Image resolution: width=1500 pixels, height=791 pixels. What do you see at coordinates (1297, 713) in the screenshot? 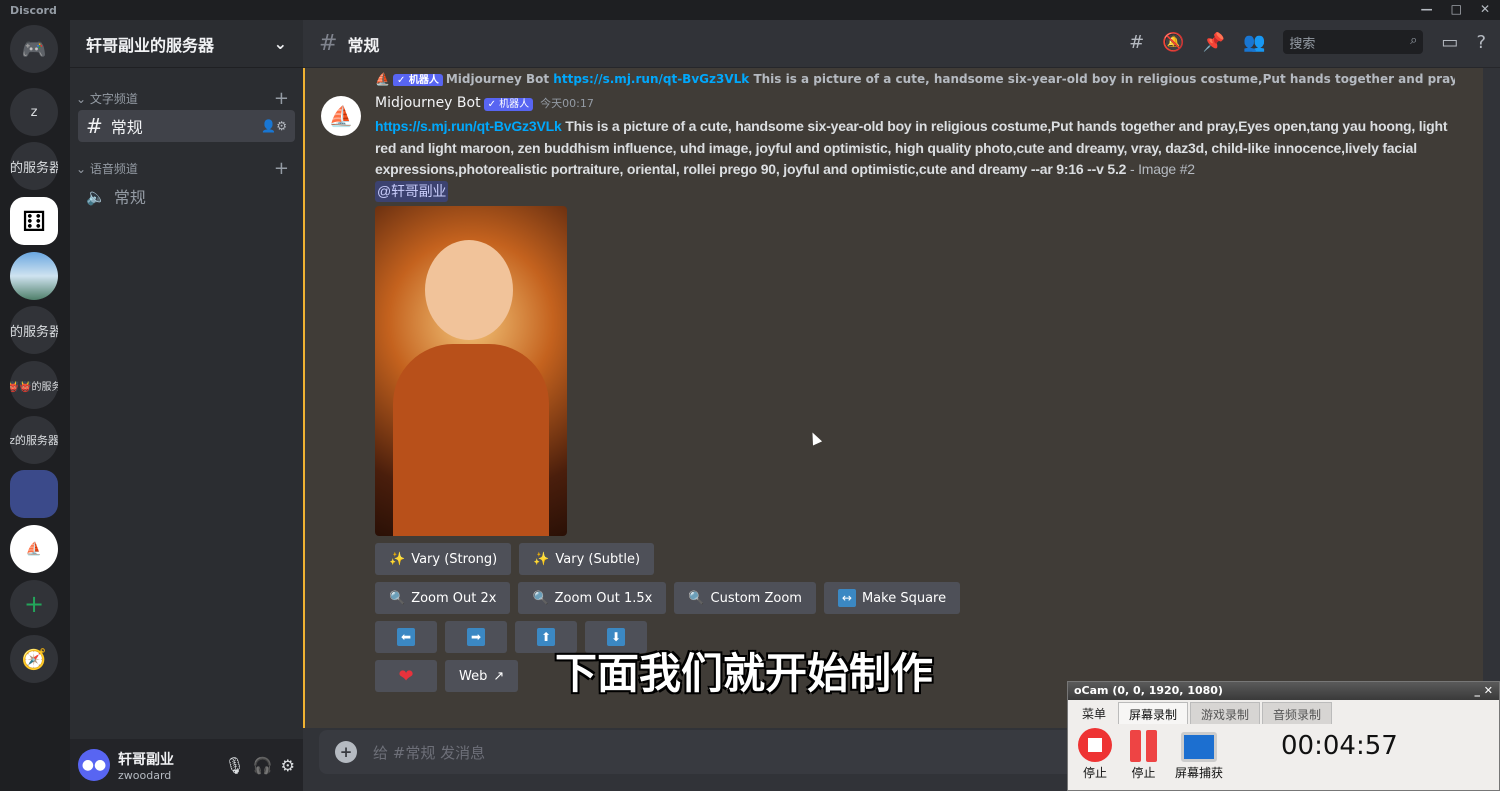
I see `tab-audio-record: 音频录制` at bounding box center [1297, 713].